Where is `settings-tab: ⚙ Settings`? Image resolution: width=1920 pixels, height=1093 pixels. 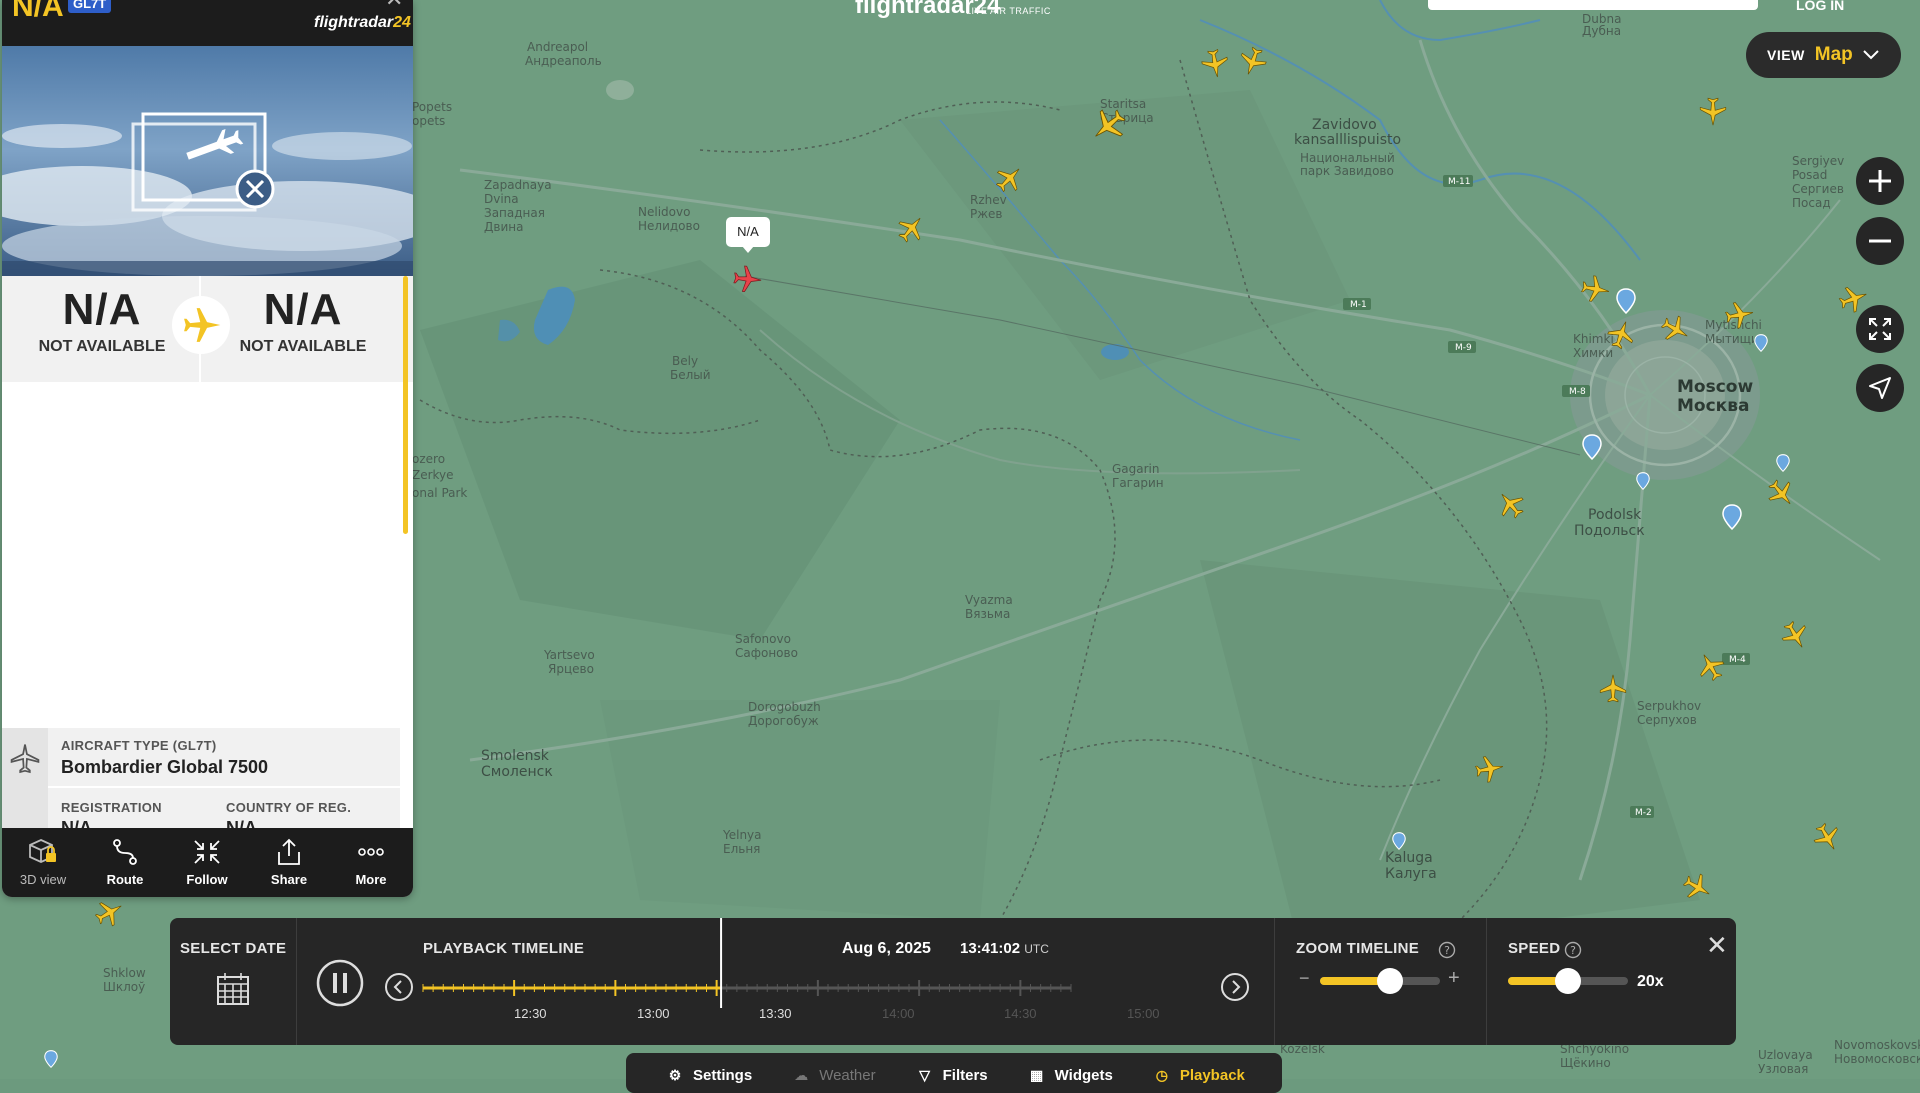
settings-tab: ⚙ Settings is located at coordinates (709, 1075).